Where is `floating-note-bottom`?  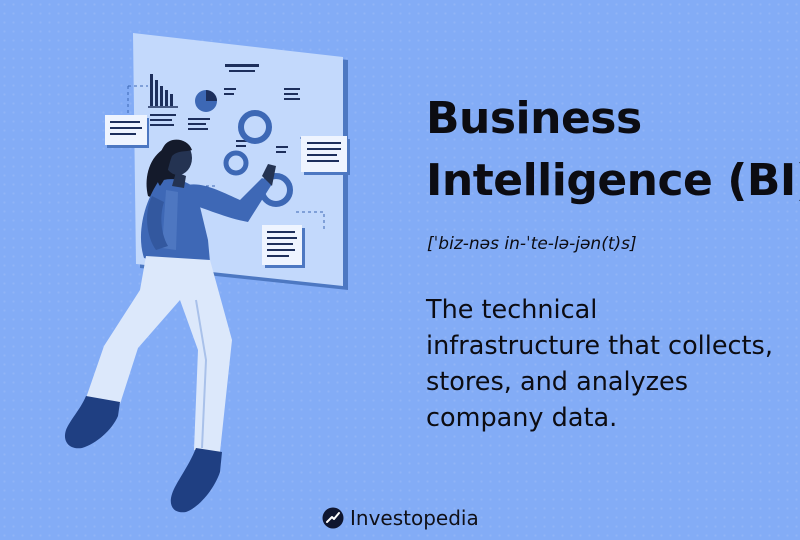 floating-note-bottom is located at coordinates (283, 246).